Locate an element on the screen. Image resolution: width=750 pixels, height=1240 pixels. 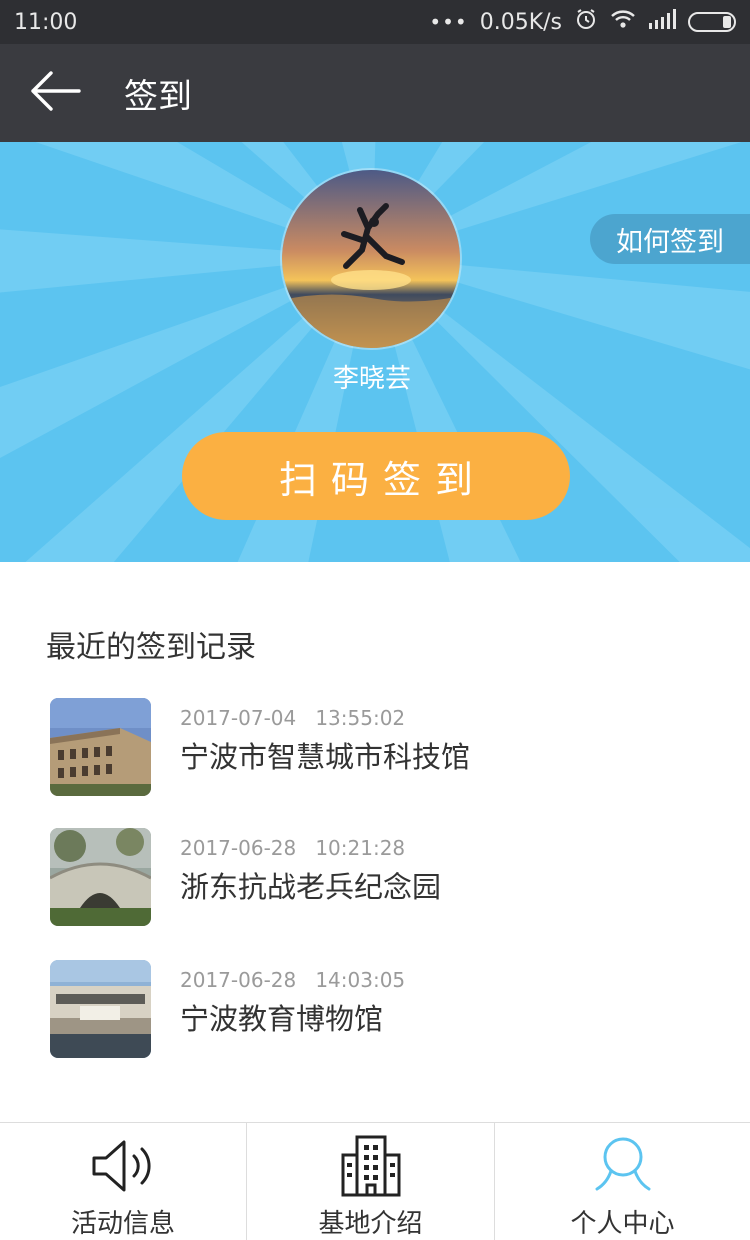
checkin-datetime: 2017-07-04 13:55:02 is located at coordinates (292, 718).